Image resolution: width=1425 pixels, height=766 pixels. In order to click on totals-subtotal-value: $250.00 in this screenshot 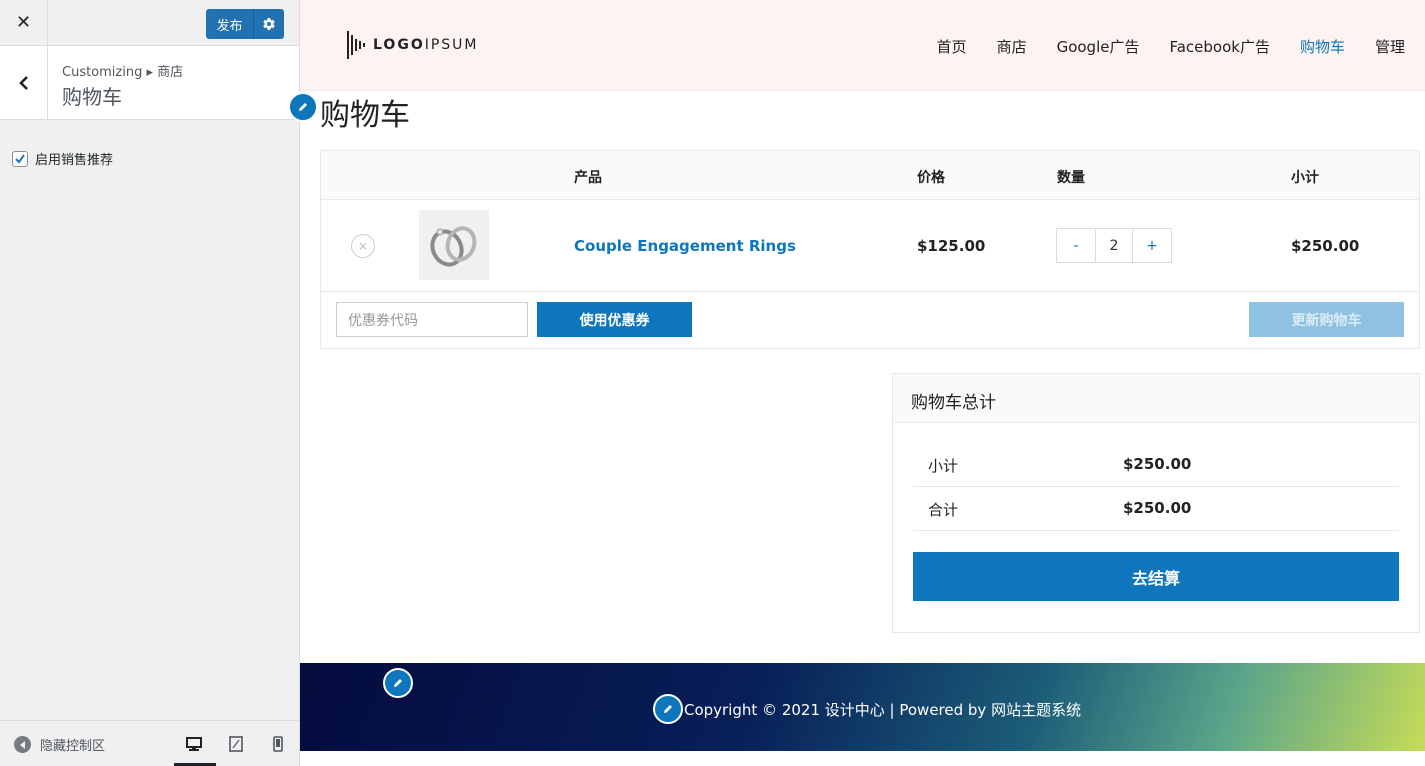, I will do `click(1157, 464)`.